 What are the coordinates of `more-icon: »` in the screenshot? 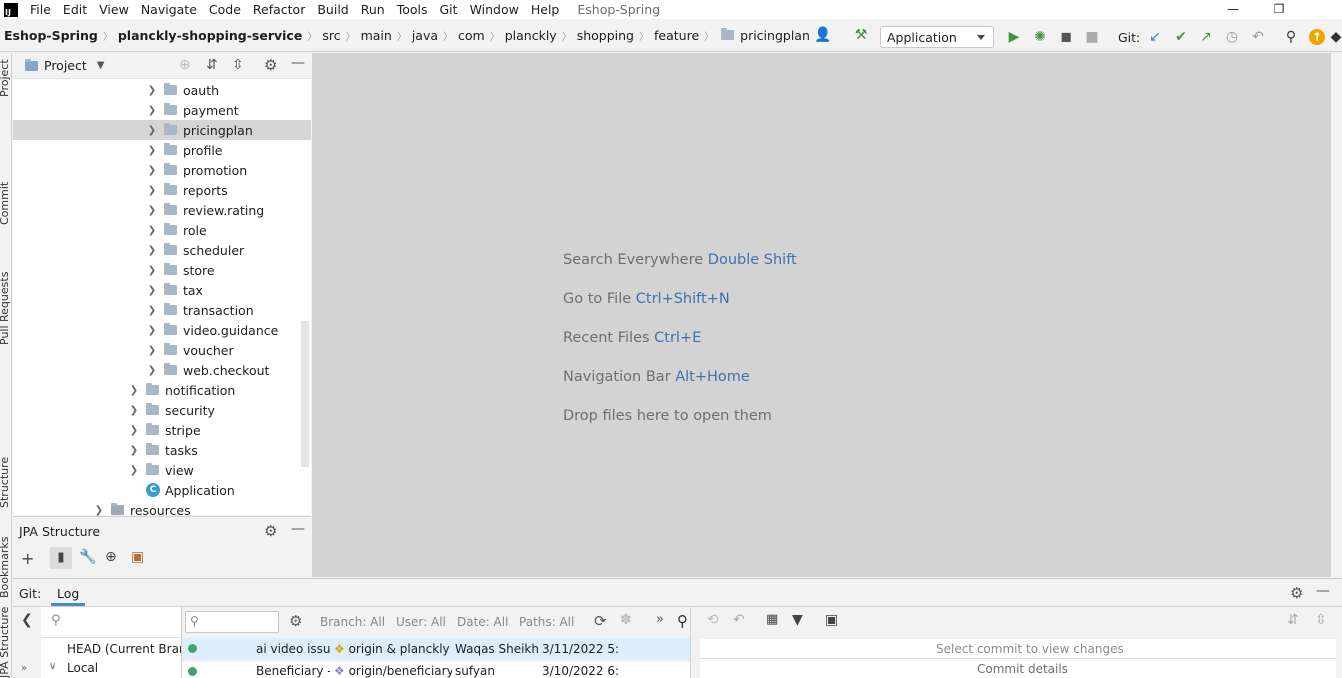 It's located at (660, 619).